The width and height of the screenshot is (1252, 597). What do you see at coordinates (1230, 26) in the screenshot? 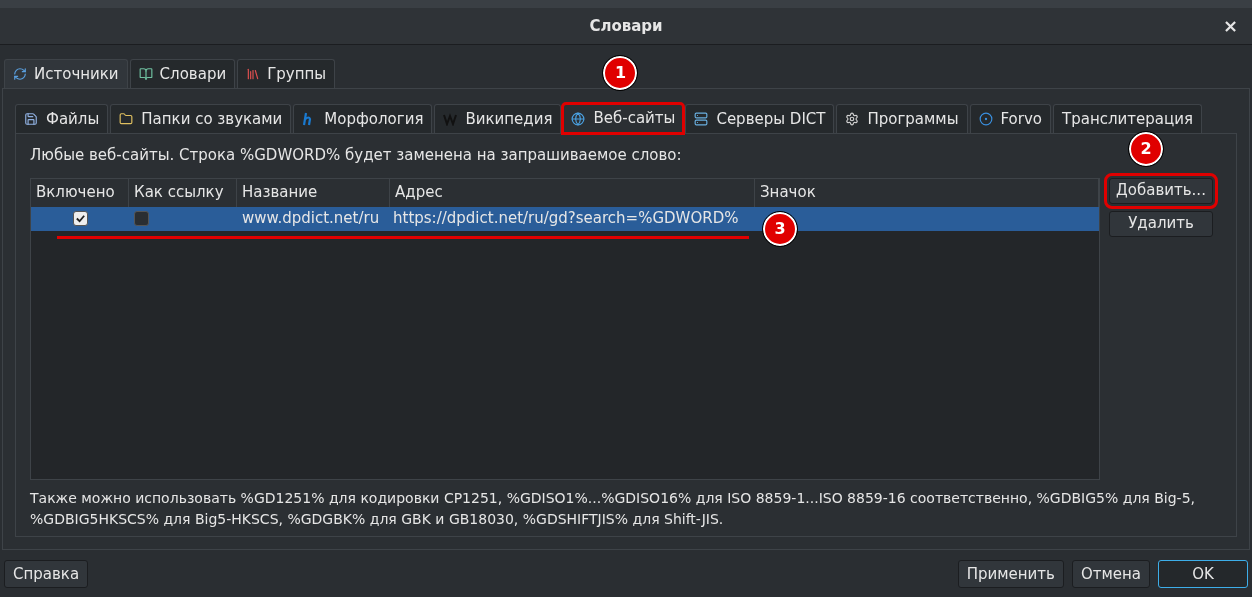
I see `close-button: ×` at bounding box center [1230, 26].